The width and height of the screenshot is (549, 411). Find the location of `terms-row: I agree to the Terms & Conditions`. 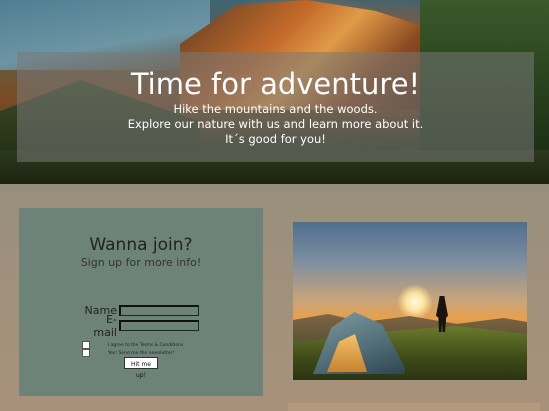

terms-row: I agree to the Terms & Conditions is located at coordinates (132, 345).